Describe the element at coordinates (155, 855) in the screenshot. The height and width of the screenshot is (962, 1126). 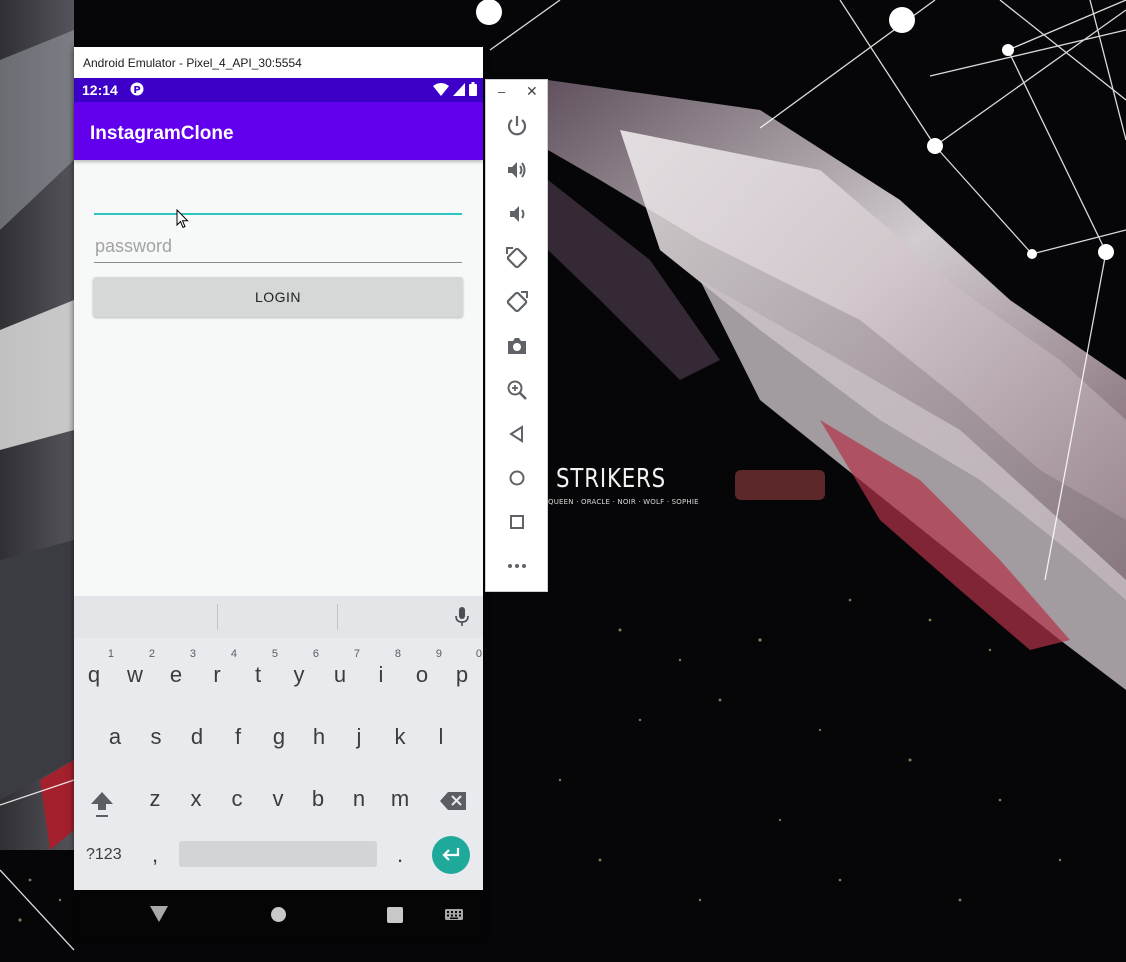
I see `comma-key: ,` at that location.